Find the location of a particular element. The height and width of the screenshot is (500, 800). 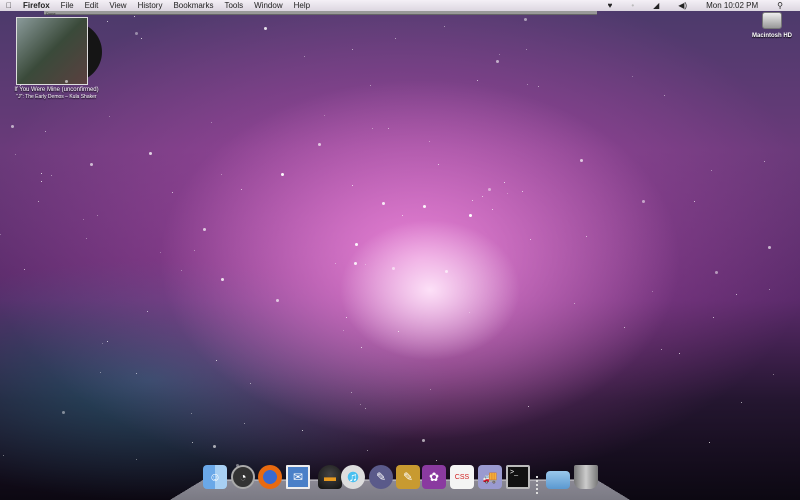

dock-trash-icon is located at coordinates (586, 477).